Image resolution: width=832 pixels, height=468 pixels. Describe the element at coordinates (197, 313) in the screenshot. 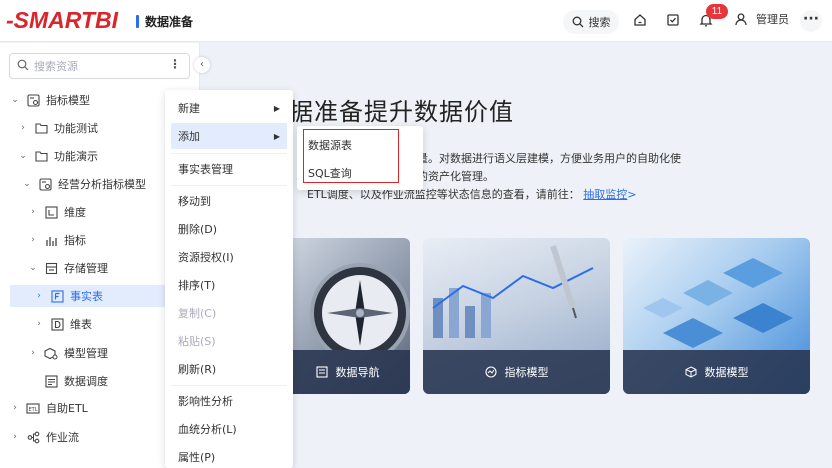

I see `menu-item-label: 复制(C)` at that location.